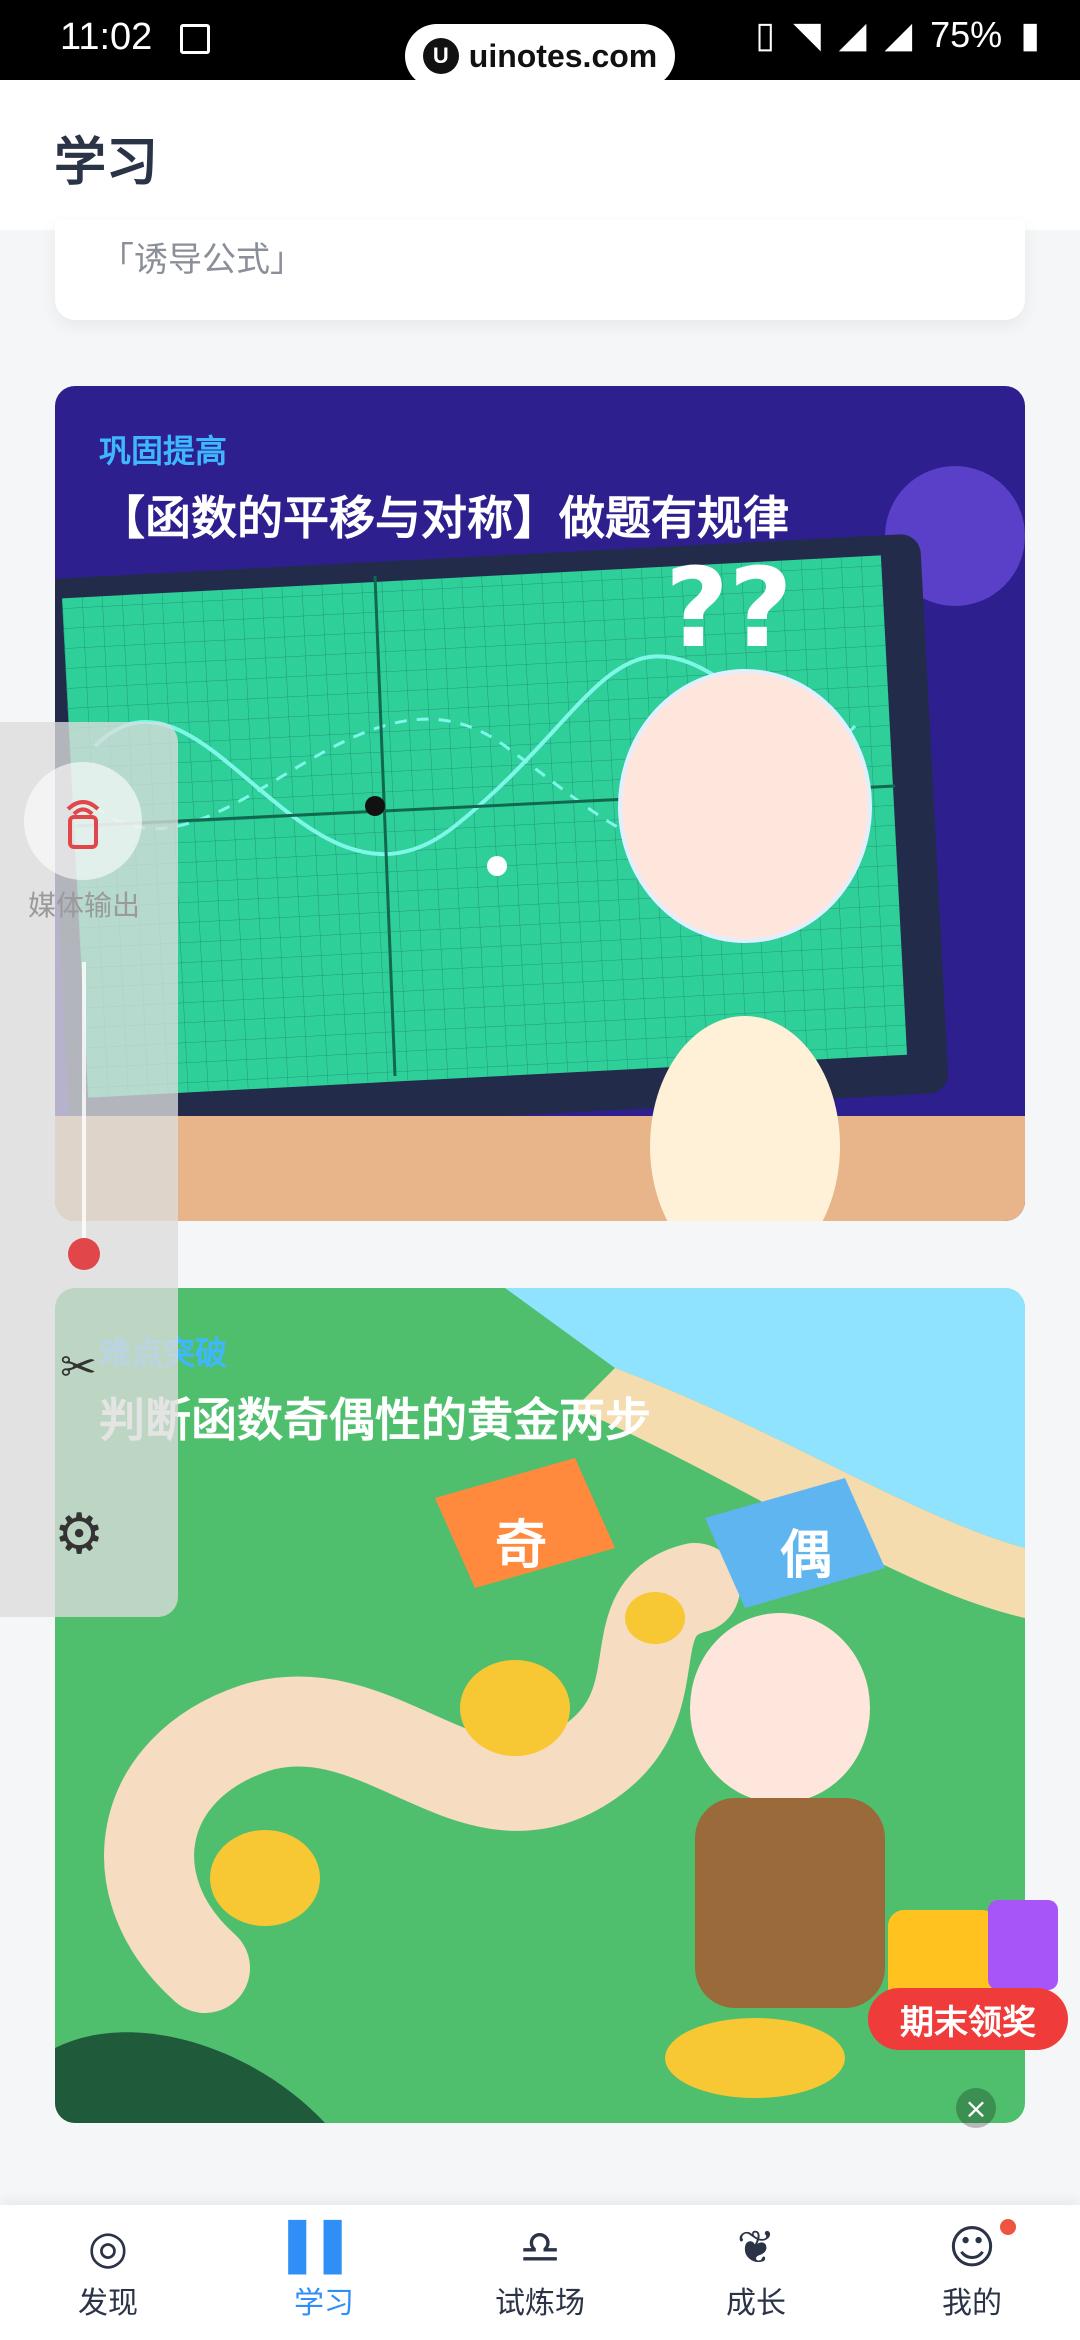  What do you see at coordinates (765, 34) in the screenshot?
I see `vibrate-icon: ▯` at bounding box center [765, 34].